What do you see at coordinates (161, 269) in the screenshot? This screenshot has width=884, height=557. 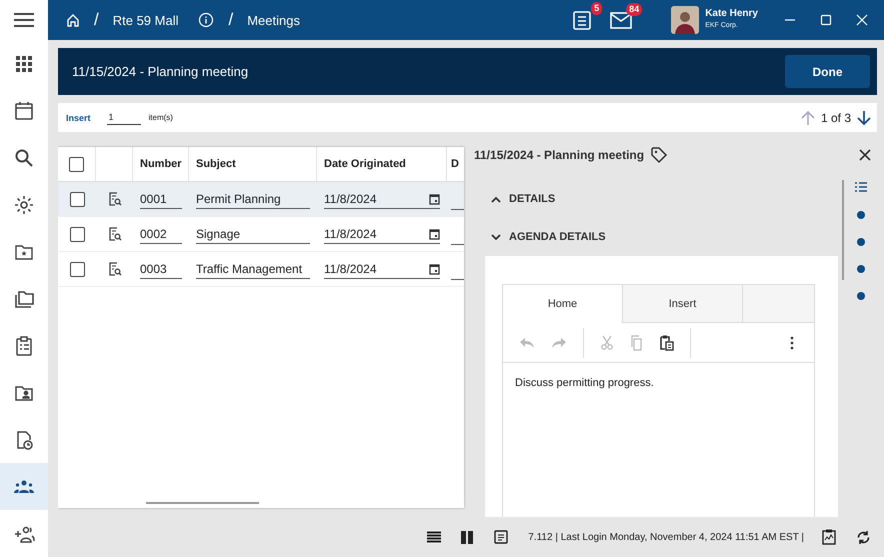 I see `number-field: 0003` at bounding box center [161, 269].